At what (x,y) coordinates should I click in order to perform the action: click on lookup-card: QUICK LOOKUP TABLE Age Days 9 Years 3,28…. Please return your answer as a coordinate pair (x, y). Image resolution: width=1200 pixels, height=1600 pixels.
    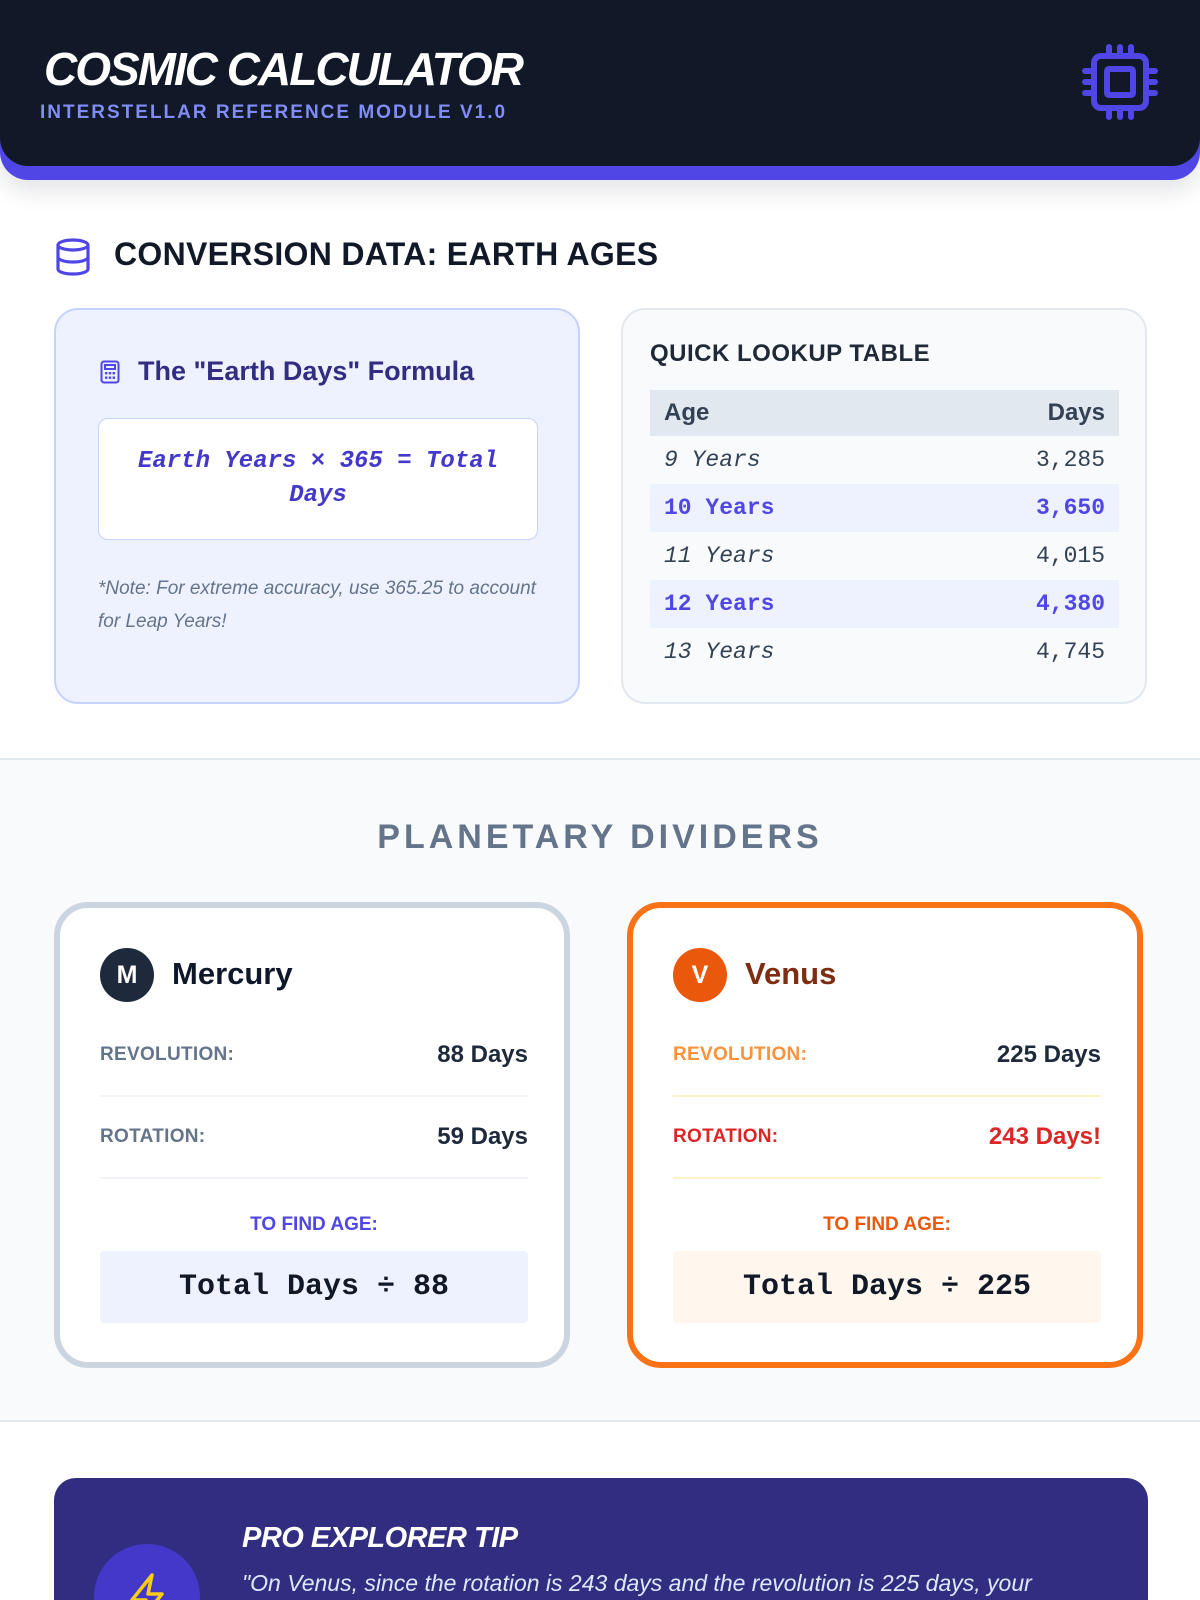
    Looking at the image, I should click on (884, 506).